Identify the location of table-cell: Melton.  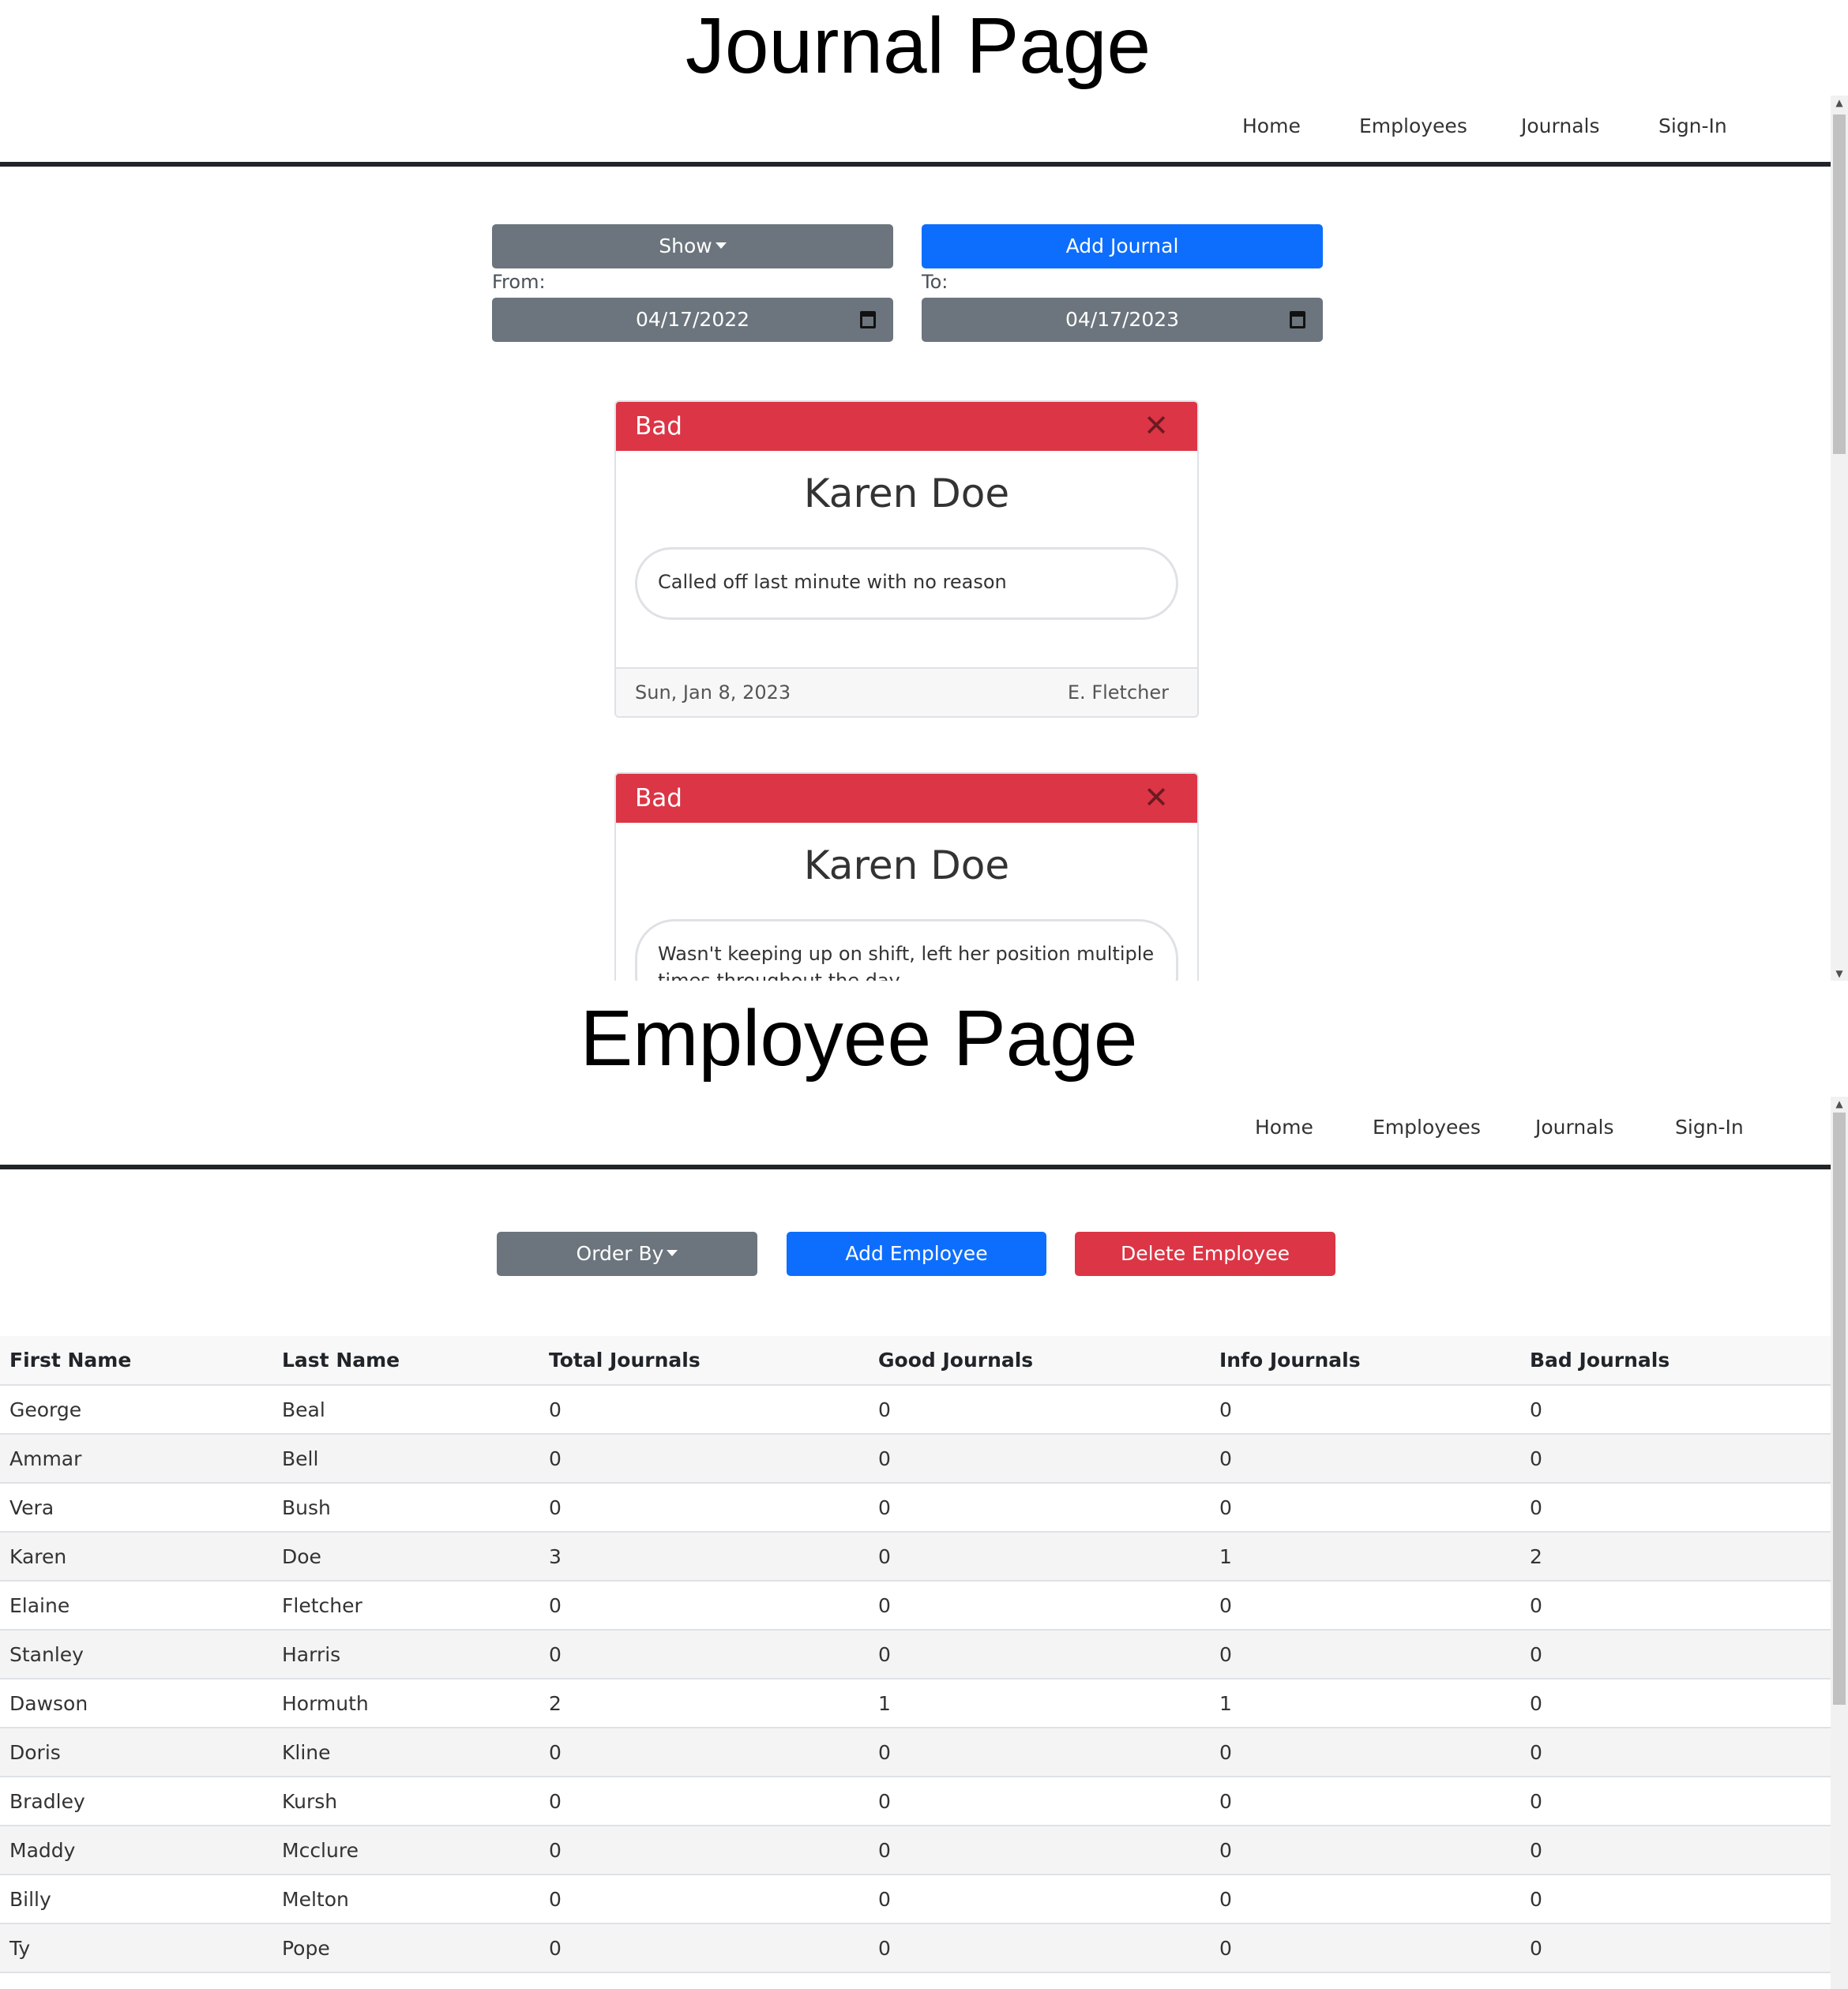
(405, 1899).